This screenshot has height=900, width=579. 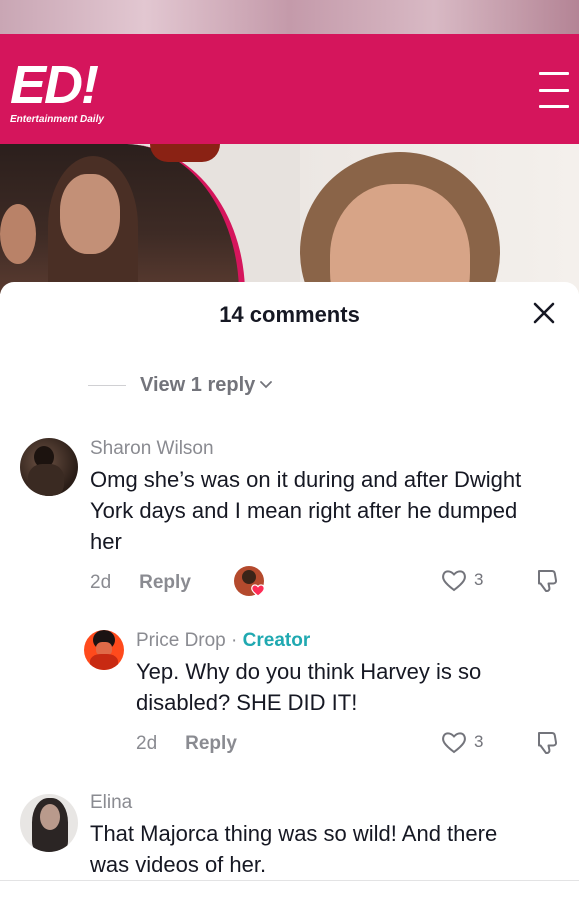 I want to click on view-replies-button: View 1 reply, so click(x=180, y=385).